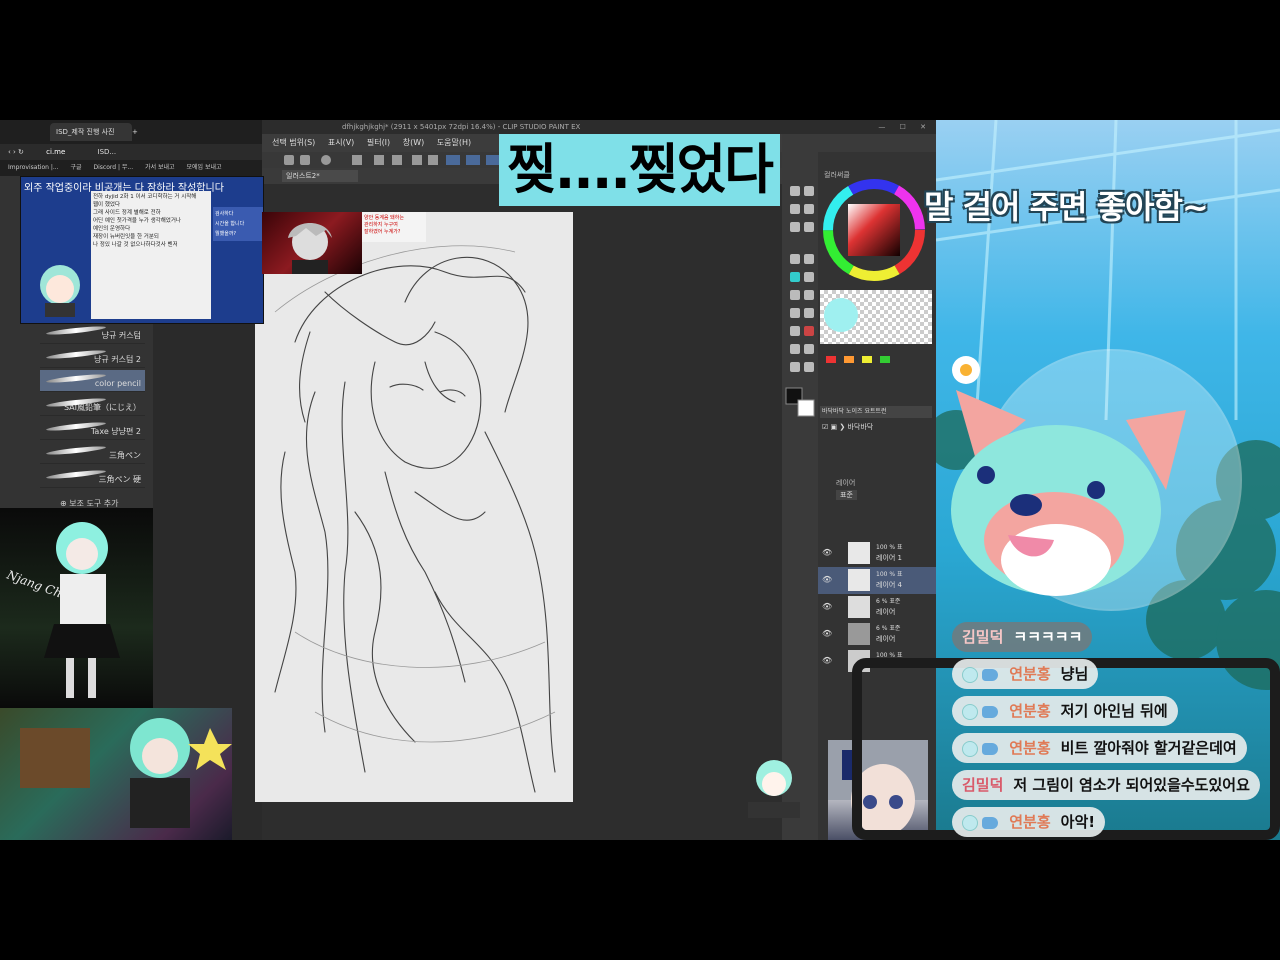 This screenshot has width=1280, height=960. What do you see at coordinates (845, 483) in the screenshot?
I see `layer-panel-tab: 레이어` at bounding box center [845, 483].